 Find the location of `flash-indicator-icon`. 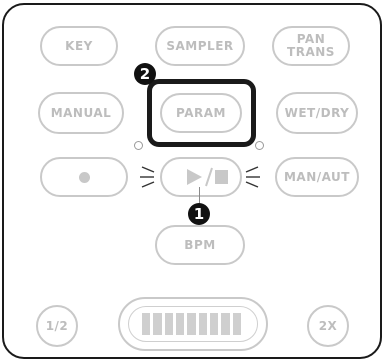

flash-indicator-icon is located at coordinates (200, 177).